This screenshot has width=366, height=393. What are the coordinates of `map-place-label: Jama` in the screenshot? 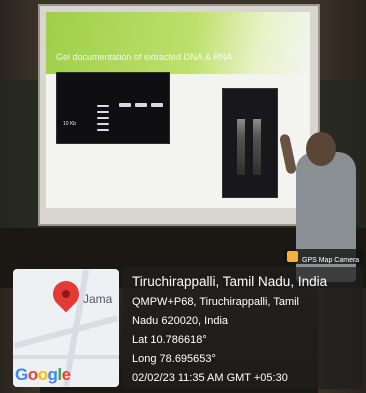 It's located at (98, 299).